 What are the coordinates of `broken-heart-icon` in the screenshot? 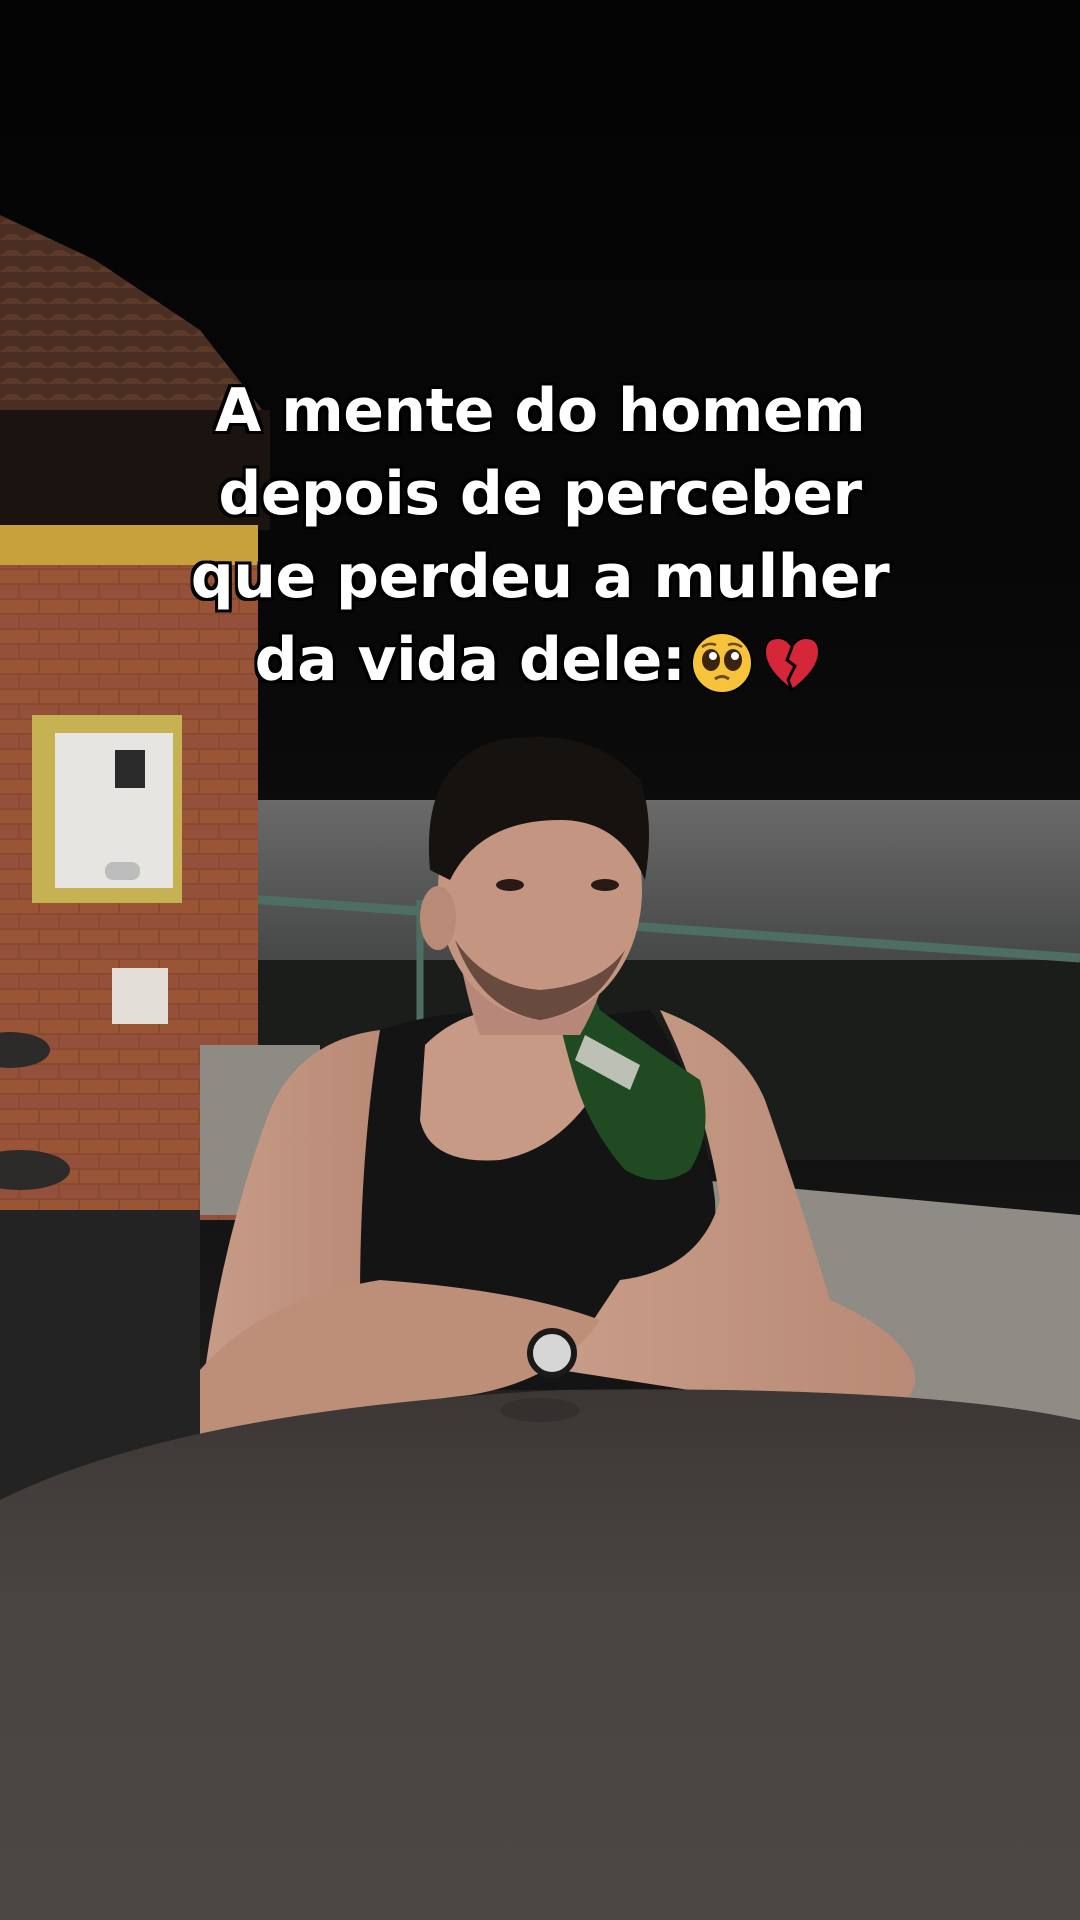 It's located at (792, 664).